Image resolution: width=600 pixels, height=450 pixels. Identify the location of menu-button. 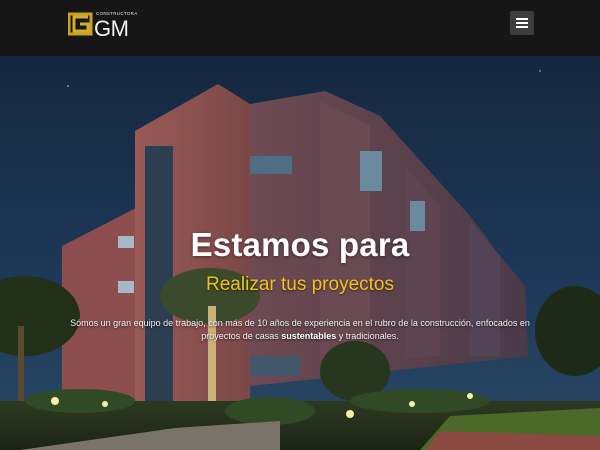
(522, 23).